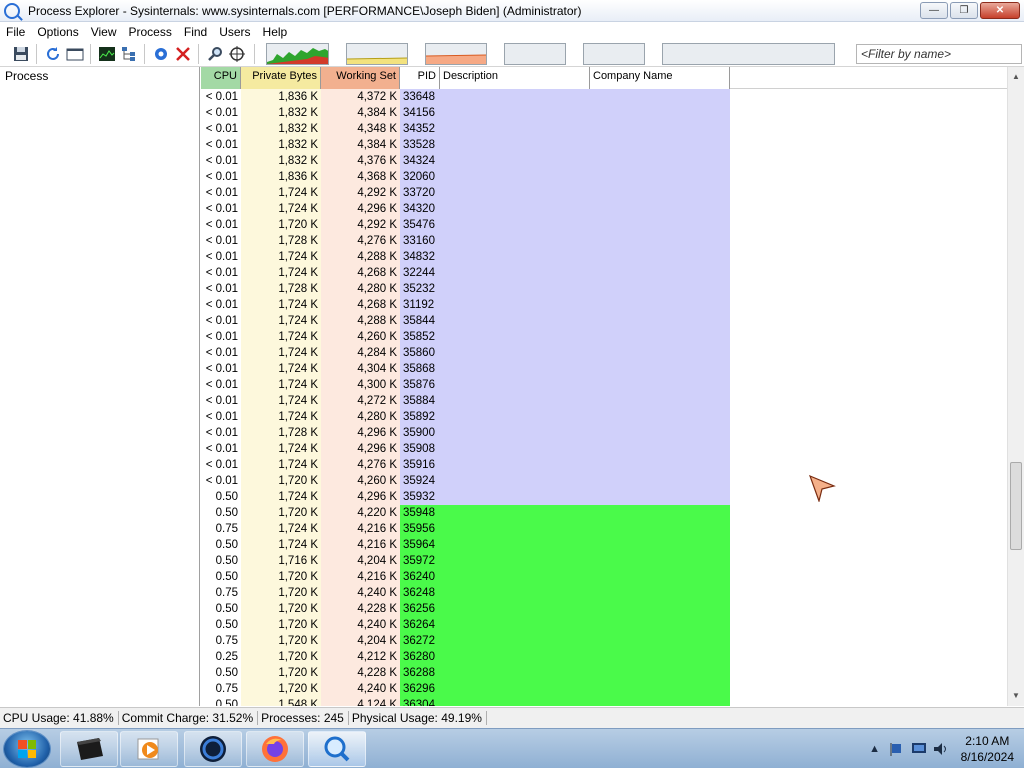  What do you see at coordinates (234, 32) in the screenshot?
I see `menu-users: Users` at bounding box center [234, 32].